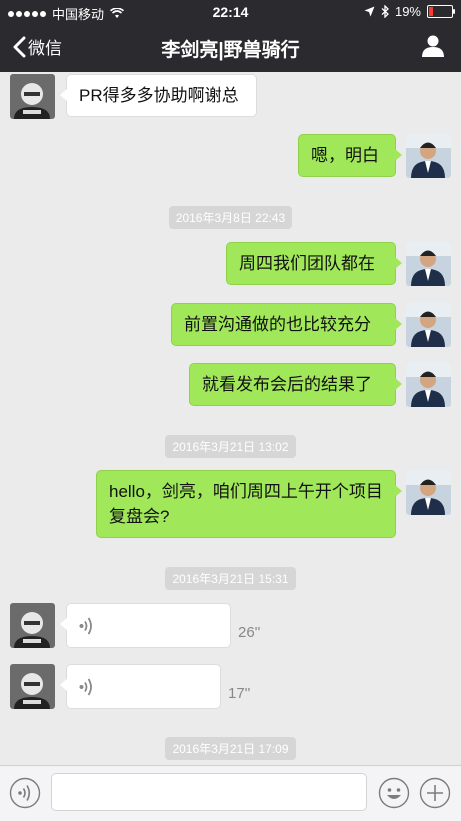  What do you see at coordinates (239, 693) in the screenshot?
I see `voice-duration: 17''` at bounding box center [239, 693].